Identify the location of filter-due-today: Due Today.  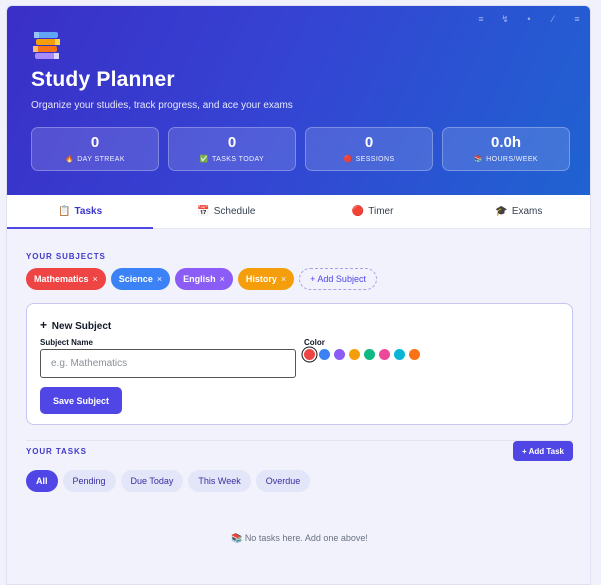
(152, 481).